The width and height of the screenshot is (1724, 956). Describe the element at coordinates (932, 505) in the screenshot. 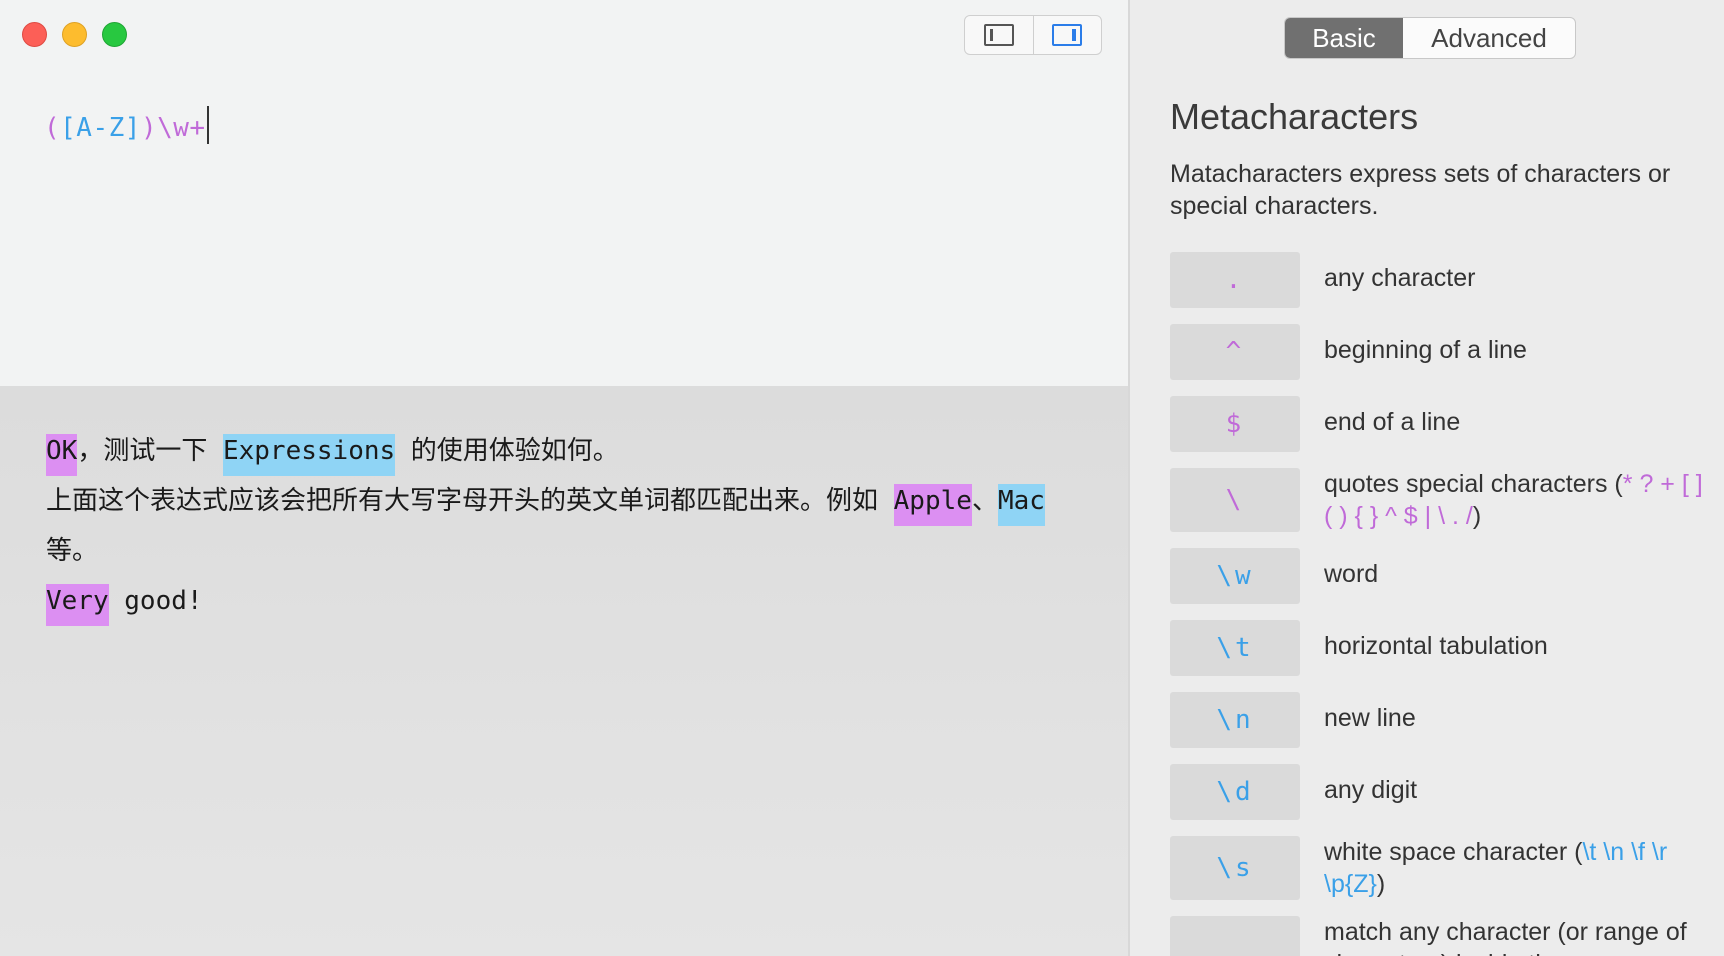

I see `match-highlight: Apple` at that location.